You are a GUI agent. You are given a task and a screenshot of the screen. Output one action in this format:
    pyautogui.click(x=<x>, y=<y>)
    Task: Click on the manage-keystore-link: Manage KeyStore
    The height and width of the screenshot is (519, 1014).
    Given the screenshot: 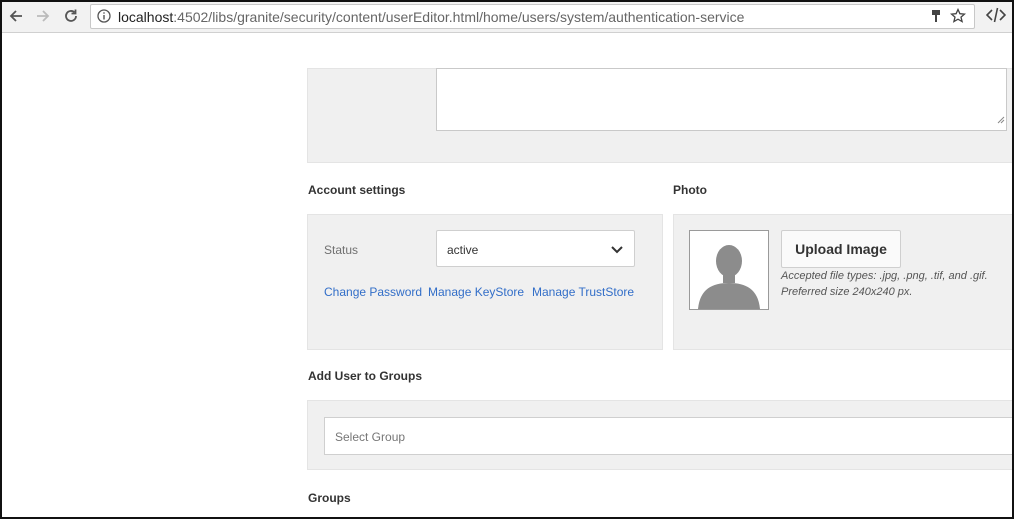 What is the action you would take?
    pyautogui.click(x=476, y=292)
    